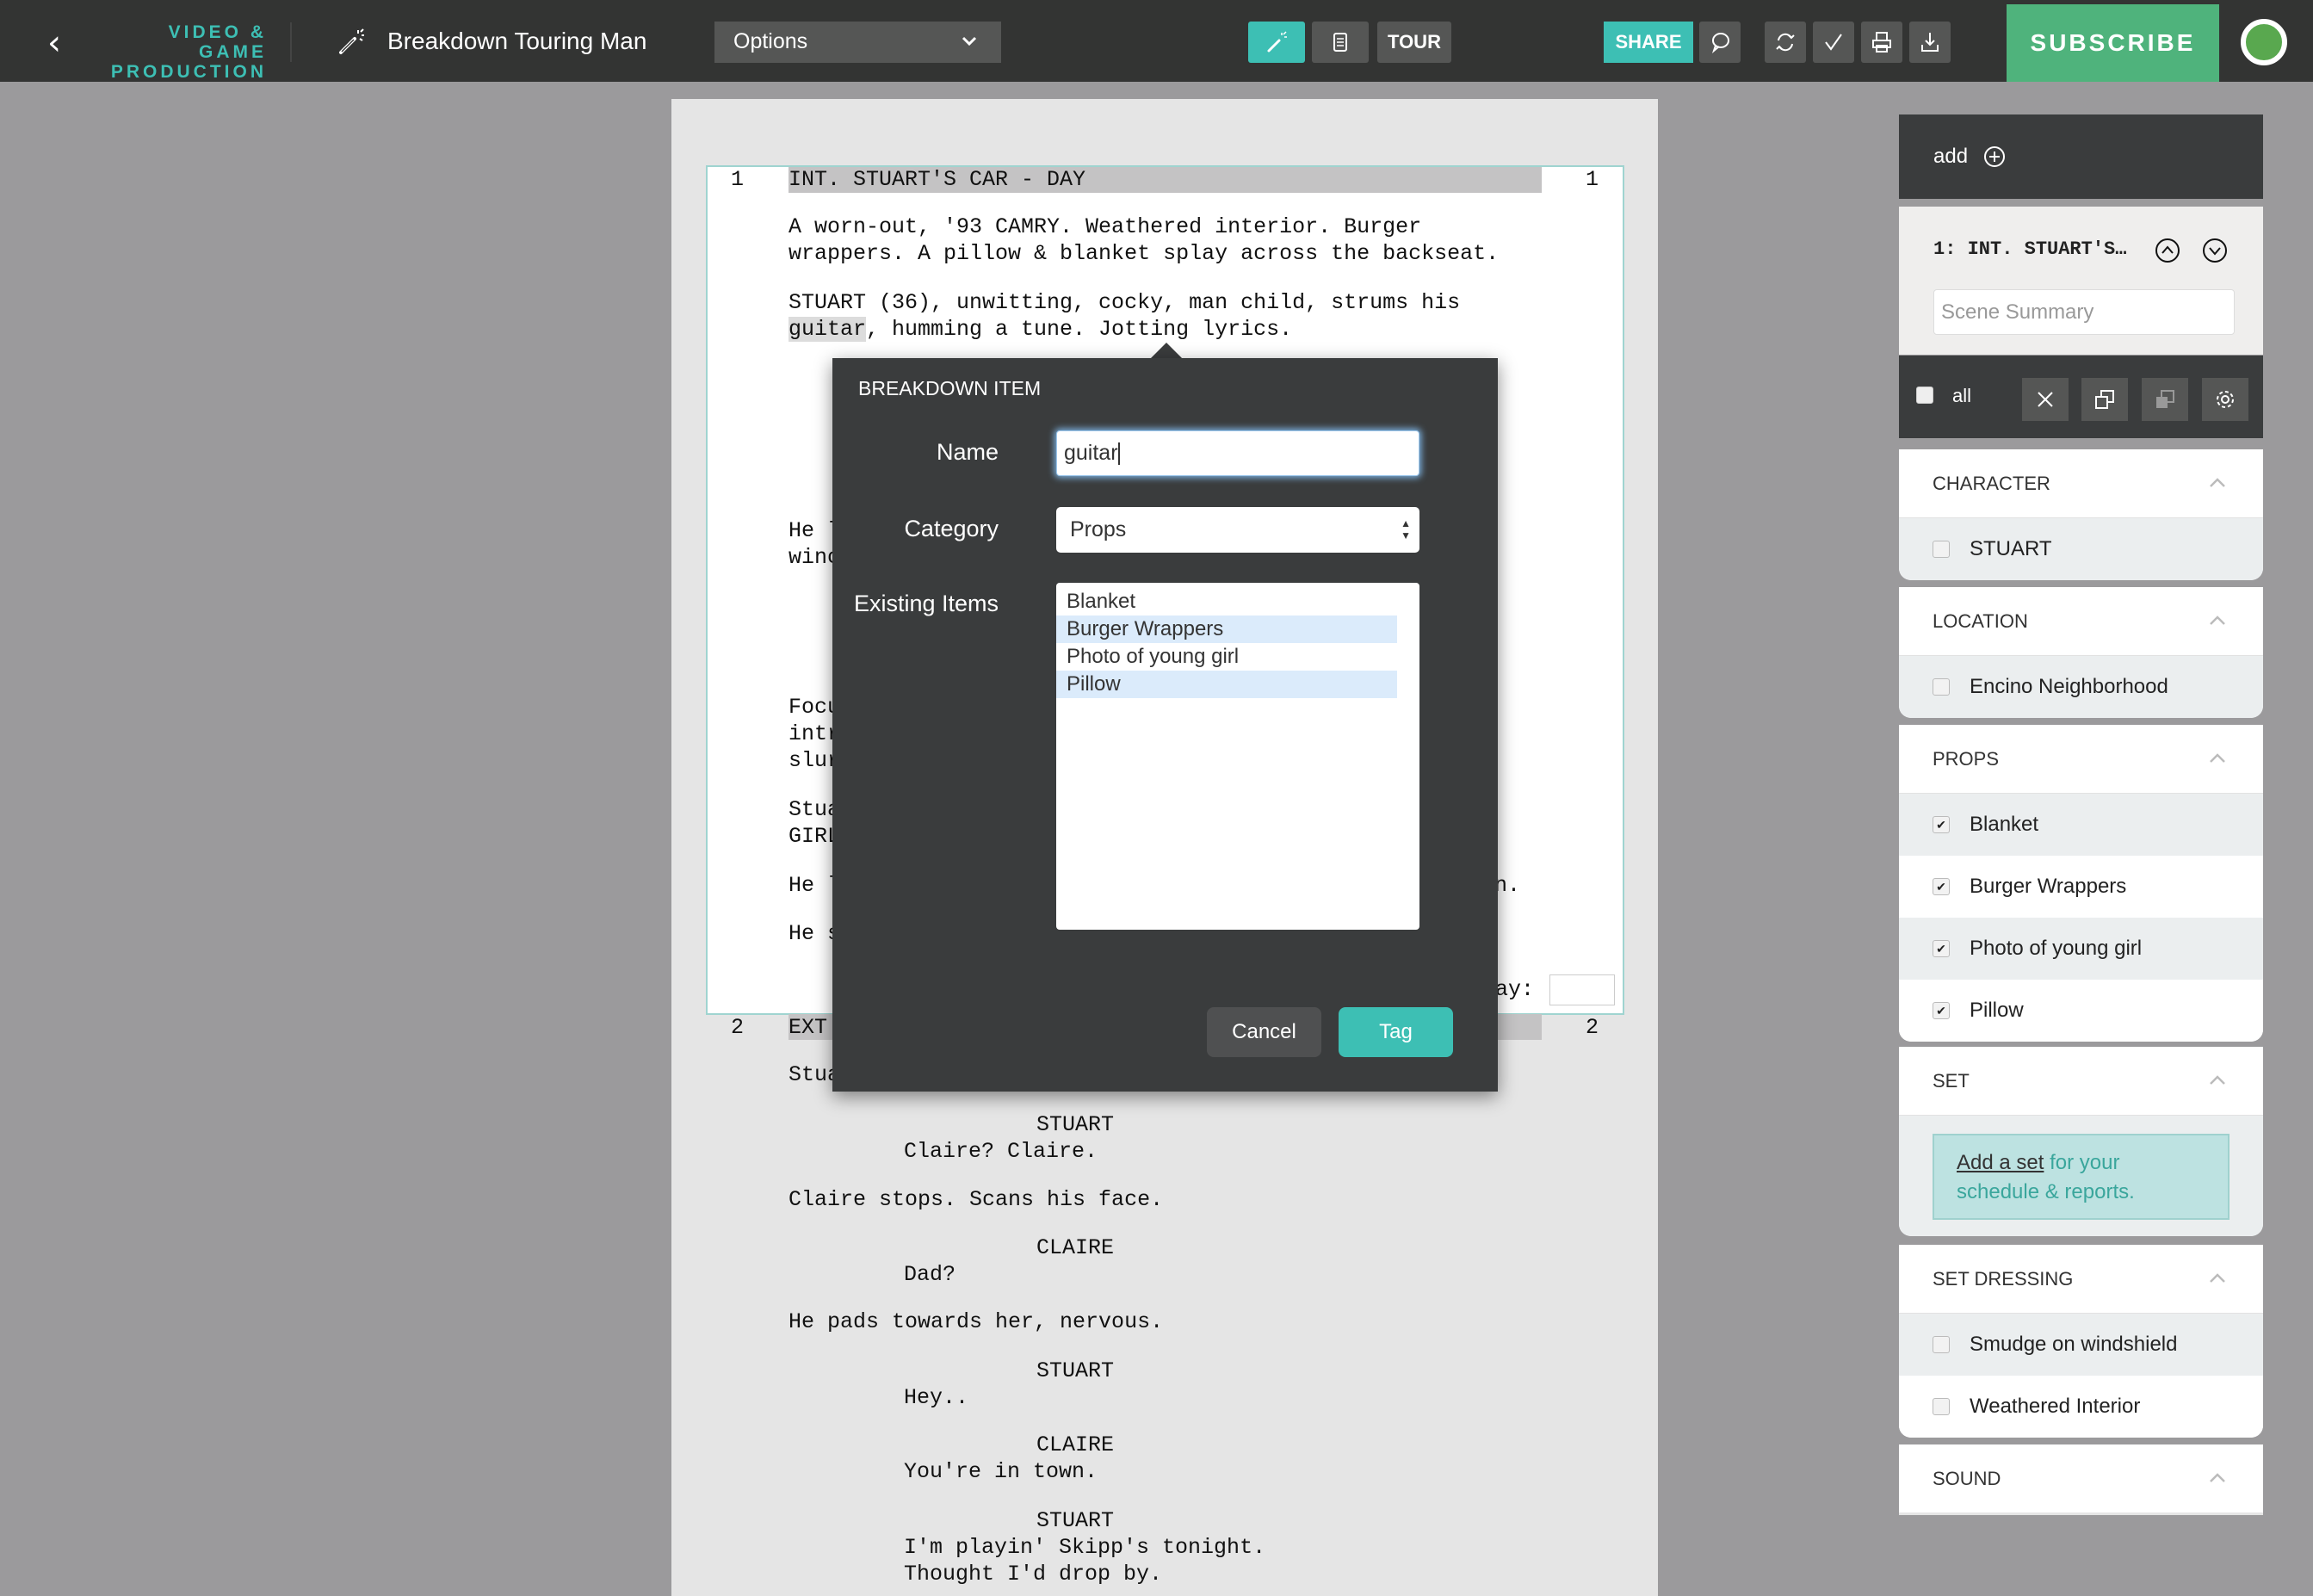 This screenshot has width=2313, height=1596. Describe the element at coordinates (1786, 42) in the screenshot. I see `sync-button` at that location.